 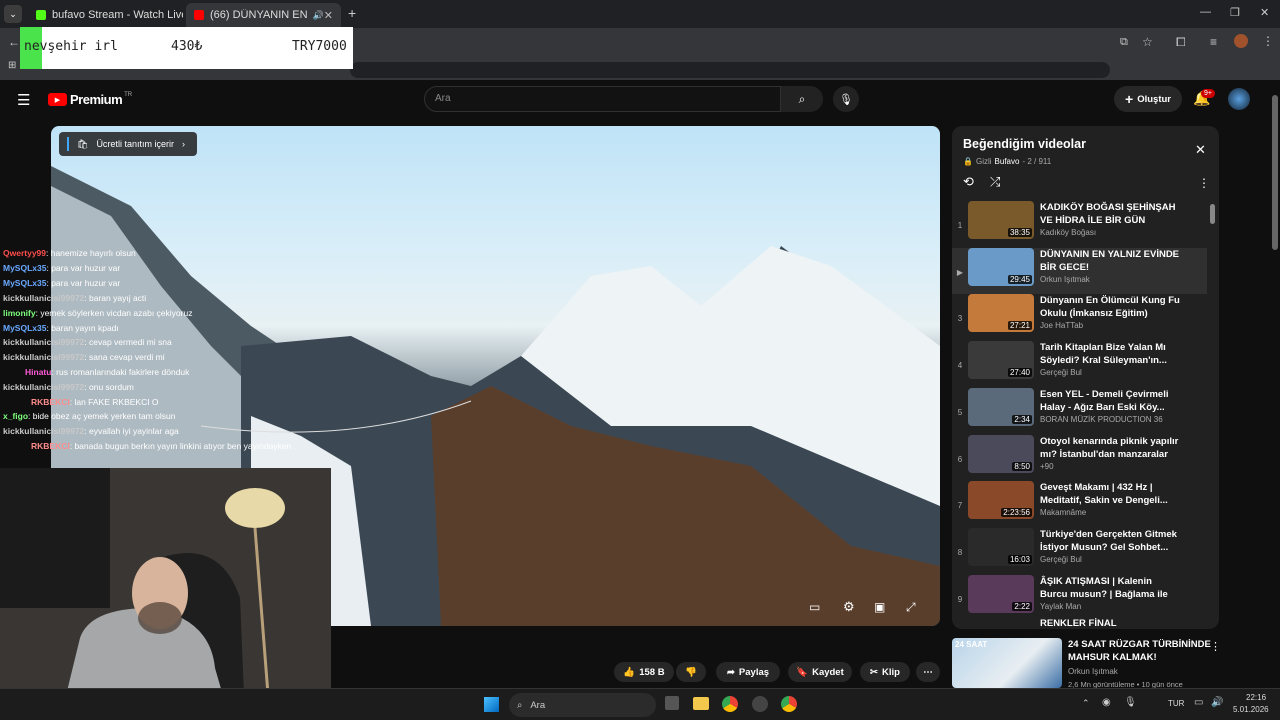 What do you see at coordinates (1007, 663) in the screenshot?
I see `recommended-thumbnail: 24 SAAT` at bounding box center [1007, 663].